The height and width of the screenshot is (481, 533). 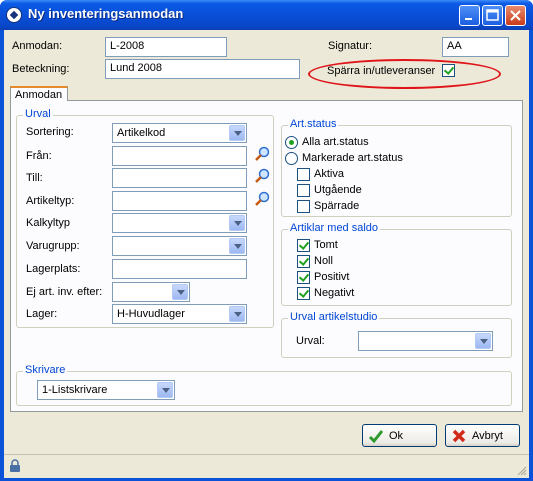 What do you see at coordinates (179, 156) in the screenshot?
I see `fran-field` at bounding box center [179, 156].